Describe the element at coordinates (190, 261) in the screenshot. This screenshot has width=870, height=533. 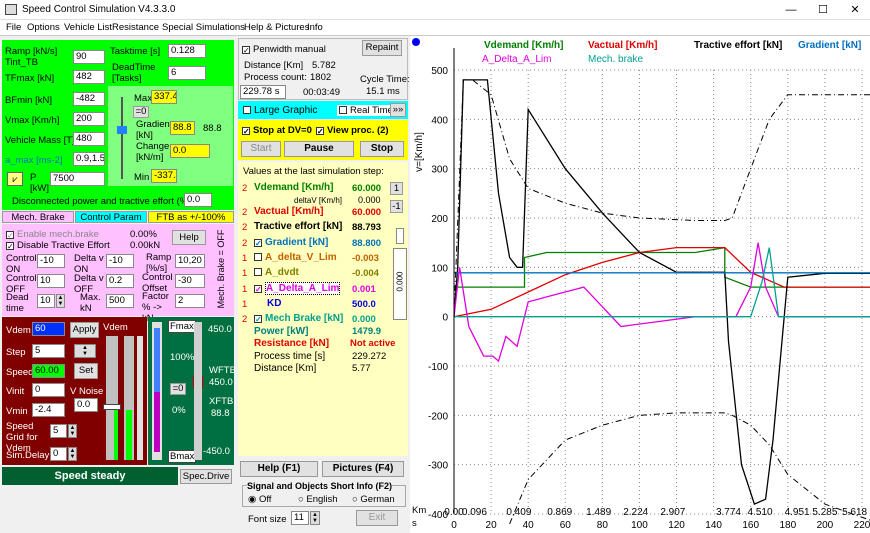
I see `ramp-ps-input: 10,20` at that location.